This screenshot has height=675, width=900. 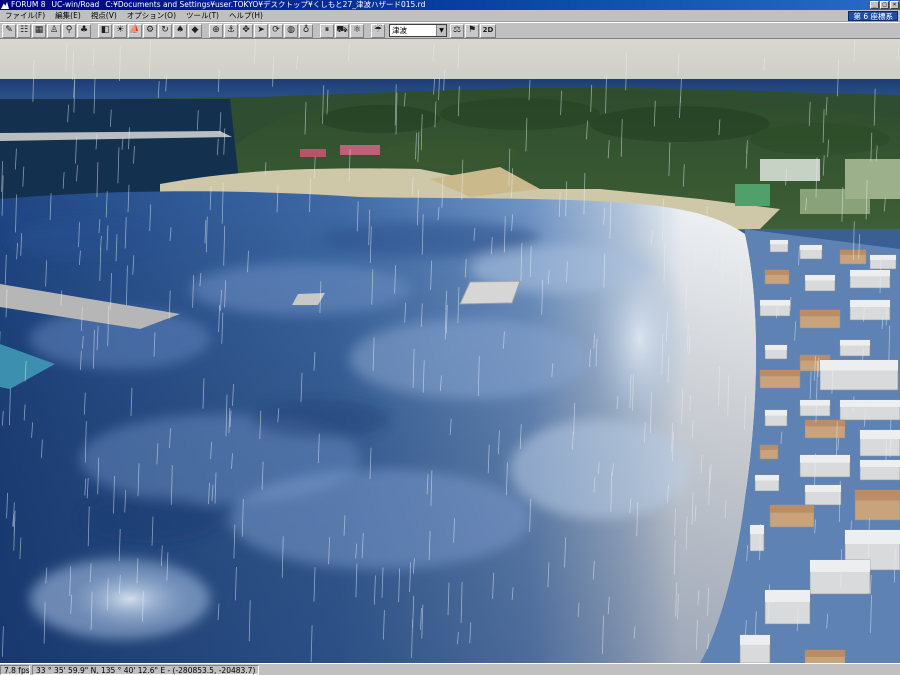 What do you see at coordinates (104, 16) in the screenshot?
I see `menu-view: 視点(V)` at bounding box center [104, 16].